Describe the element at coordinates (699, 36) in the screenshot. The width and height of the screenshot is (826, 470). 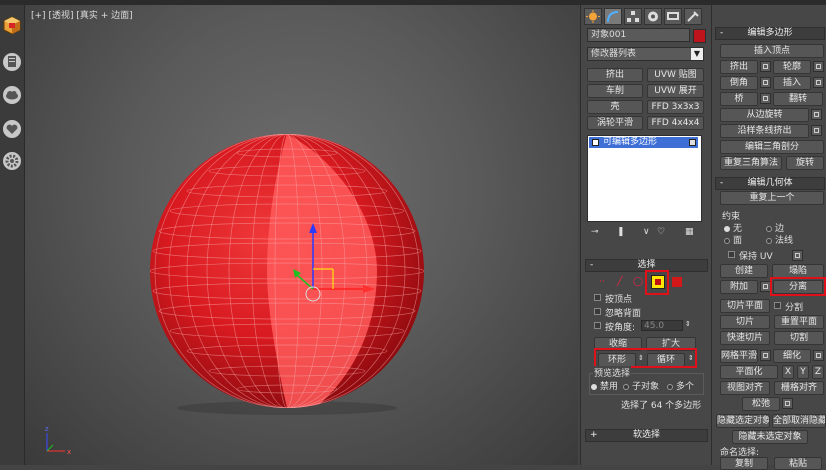
I see `object-color-swatch` at that location.